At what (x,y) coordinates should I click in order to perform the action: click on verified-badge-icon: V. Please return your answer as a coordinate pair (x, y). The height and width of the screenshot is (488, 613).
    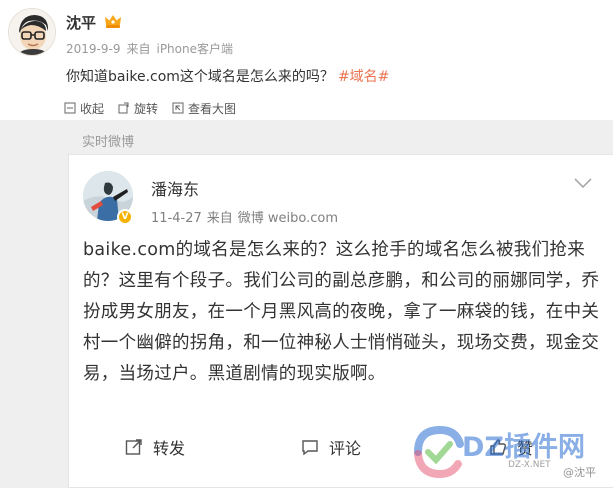
    Looking at the image, I should click on (125, 217).